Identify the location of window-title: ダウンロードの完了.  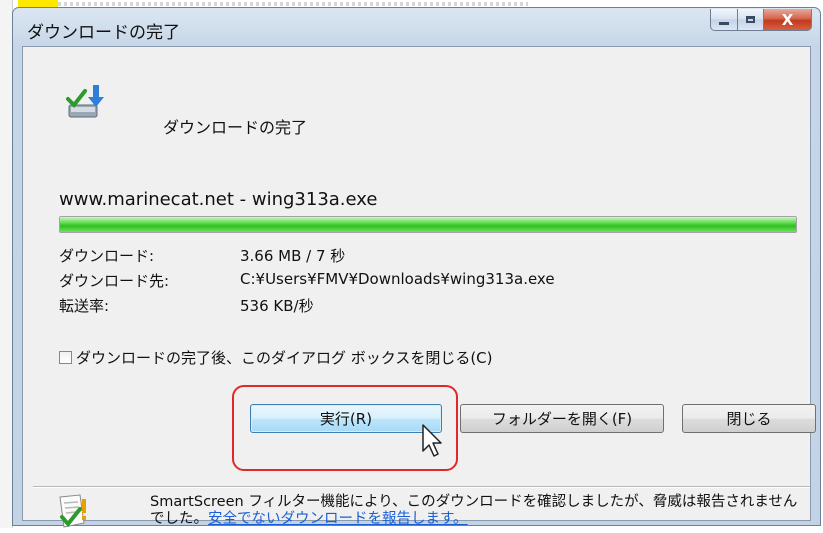
(103, 33).